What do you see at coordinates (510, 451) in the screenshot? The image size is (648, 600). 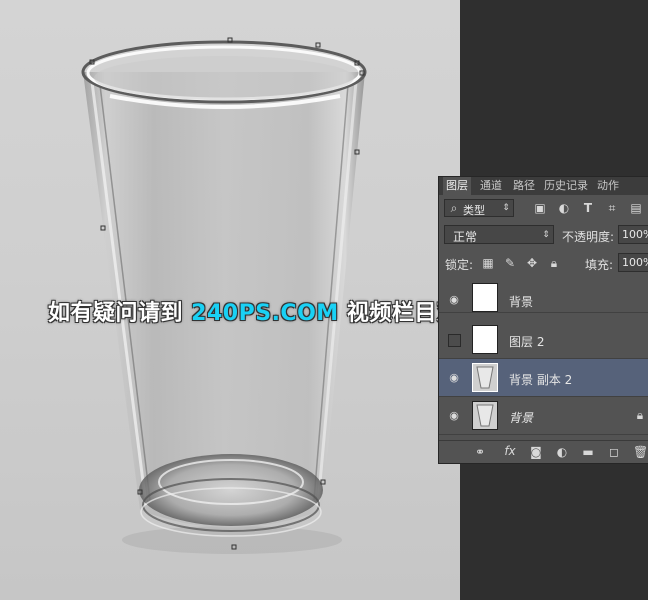 I see `fx-icon: fx` at bounding box center [510, 451].